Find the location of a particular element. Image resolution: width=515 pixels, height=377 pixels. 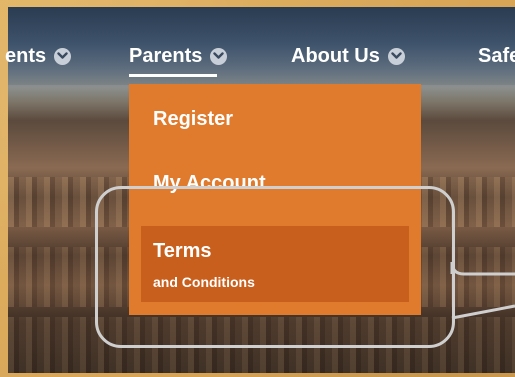

nav-item-label: ents is located at coordinates (26, 55).